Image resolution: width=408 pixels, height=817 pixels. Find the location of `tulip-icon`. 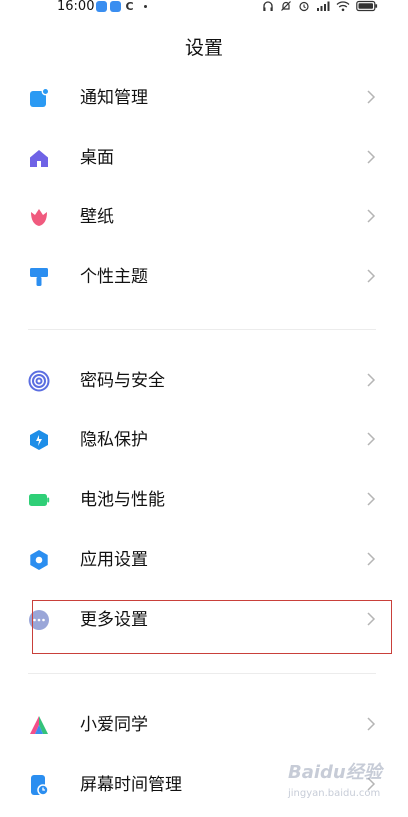

tulip-icon is located at coordinates (39, 217).